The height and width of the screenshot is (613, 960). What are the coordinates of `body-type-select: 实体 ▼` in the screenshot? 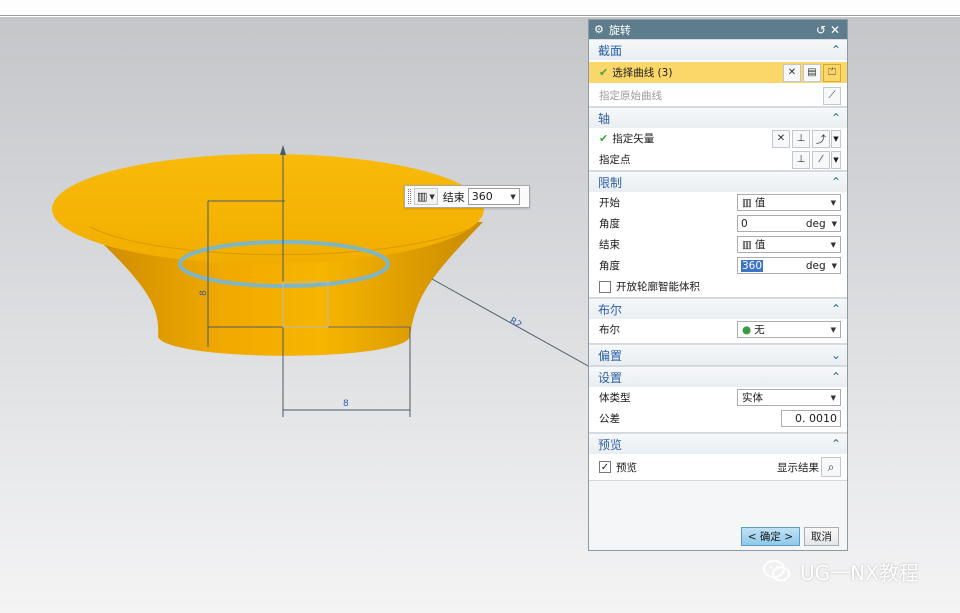 It's located at (789, 397).